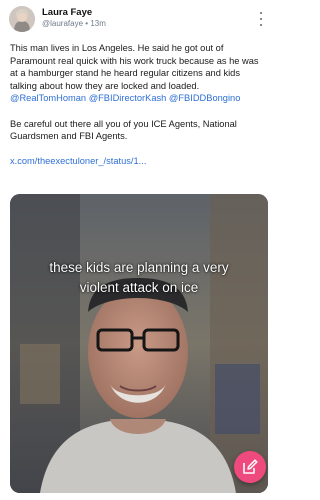 Image resolution: width=320 pixels, height=500 pixels. I want to click on post-time: 13m, so click(98, 23).